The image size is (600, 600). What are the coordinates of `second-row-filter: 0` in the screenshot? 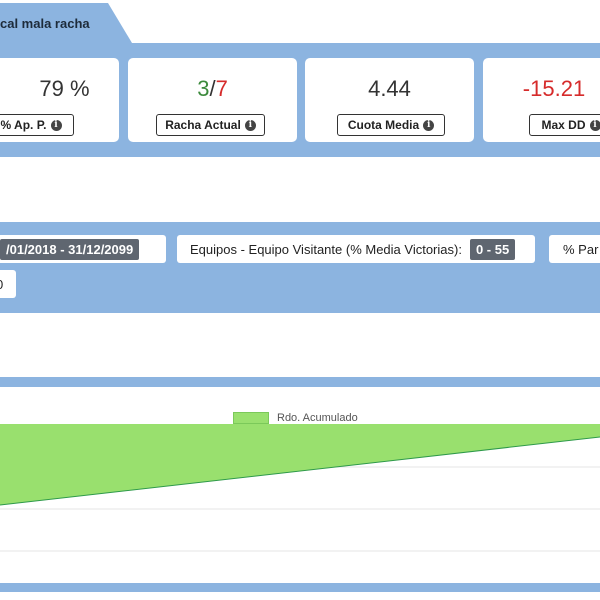 It's located at (8, 284).